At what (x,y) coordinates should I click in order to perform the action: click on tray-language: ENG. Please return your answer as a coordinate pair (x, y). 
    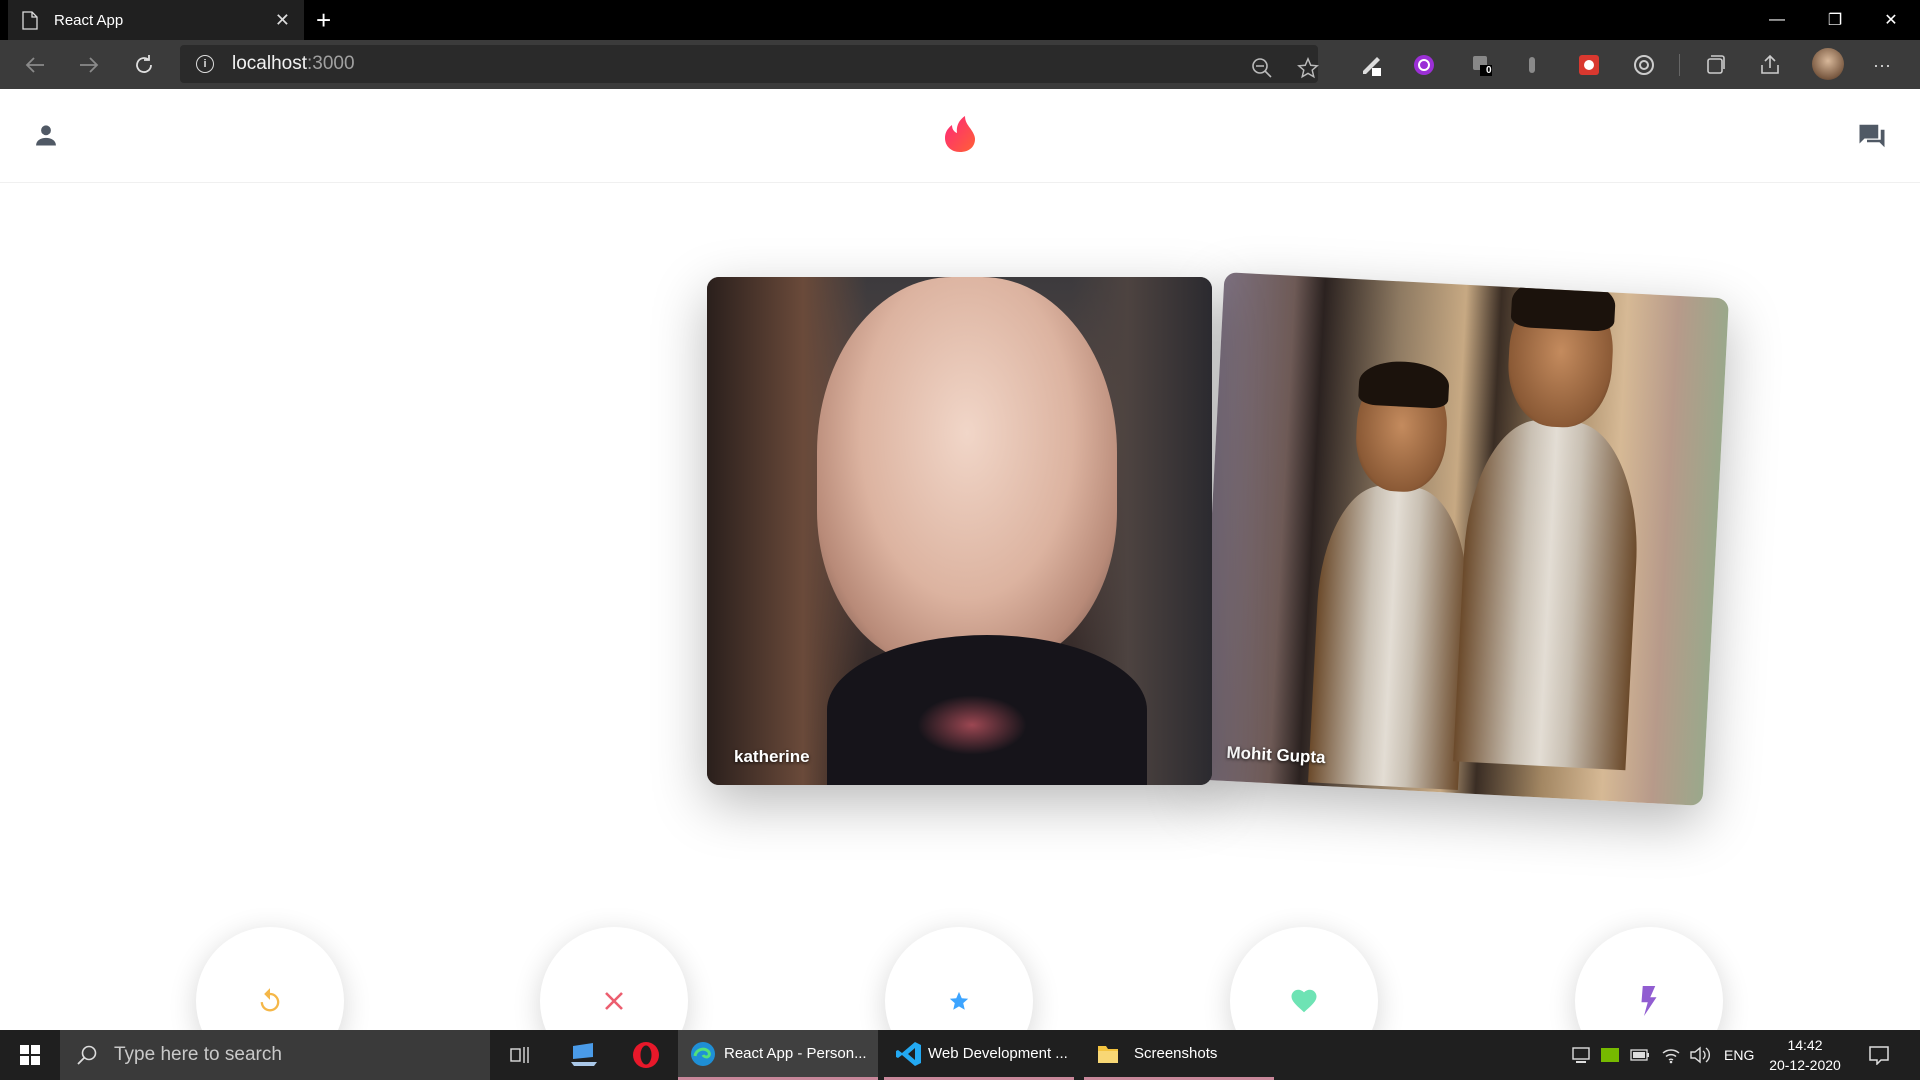
    Looking at the image, I should click on (1739, 1055).